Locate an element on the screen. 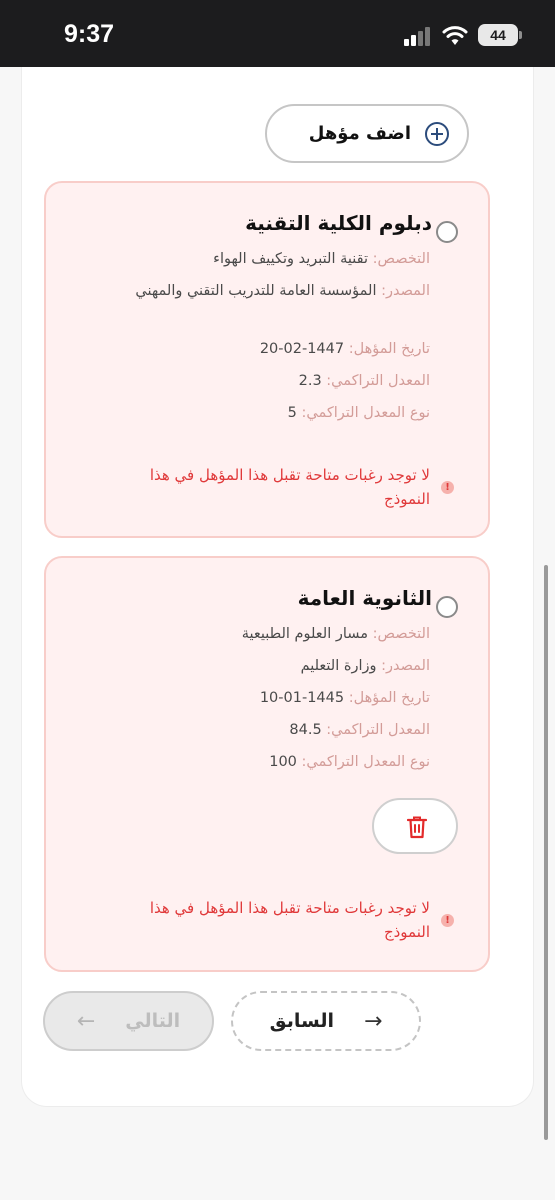  source-value: وزارة التعليم is located at coordinates (338, 666).